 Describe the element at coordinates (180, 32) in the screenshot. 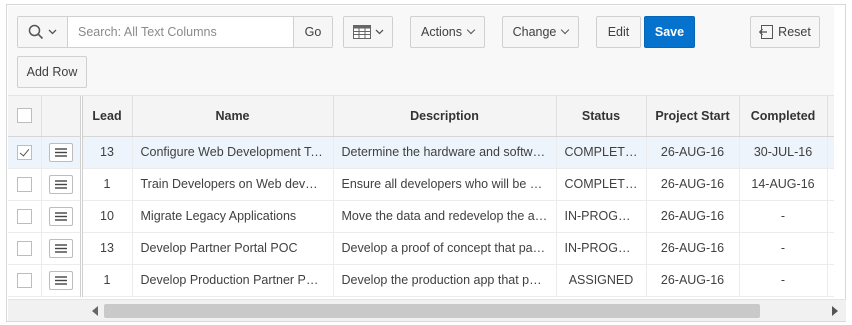

I see `search-input` at that location.